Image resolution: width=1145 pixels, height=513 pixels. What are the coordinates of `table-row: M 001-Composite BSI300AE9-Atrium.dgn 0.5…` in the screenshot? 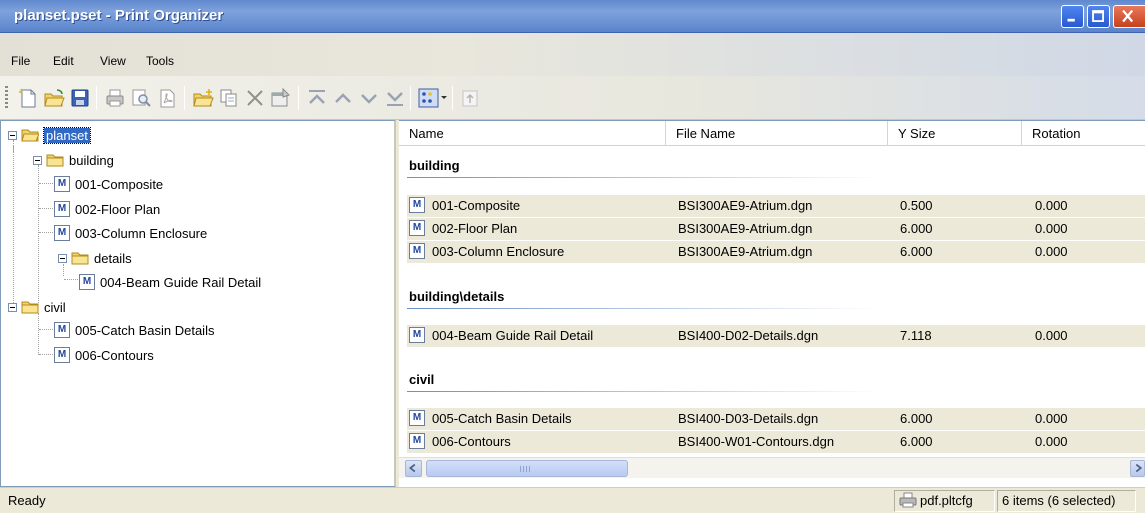 It's located at (776, 206).